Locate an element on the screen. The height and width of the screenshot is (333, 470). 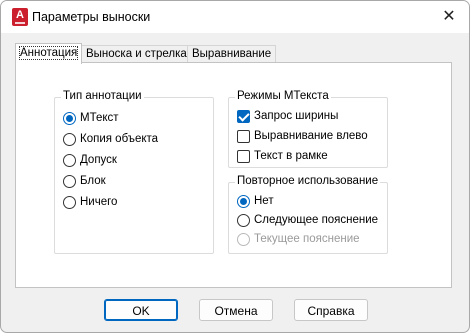
title-bar: A Параметры выноски ✕ is located at coordinates (235, 17).